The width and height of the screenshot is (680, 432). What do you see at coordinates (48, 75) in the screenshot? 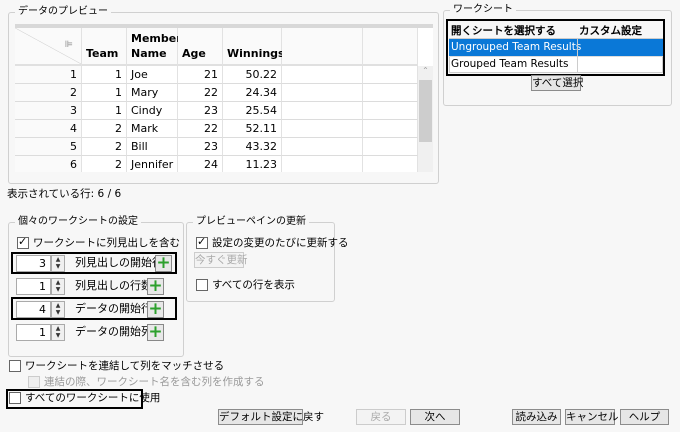
I see `row-number: 1` at bounding box center [48, 75].